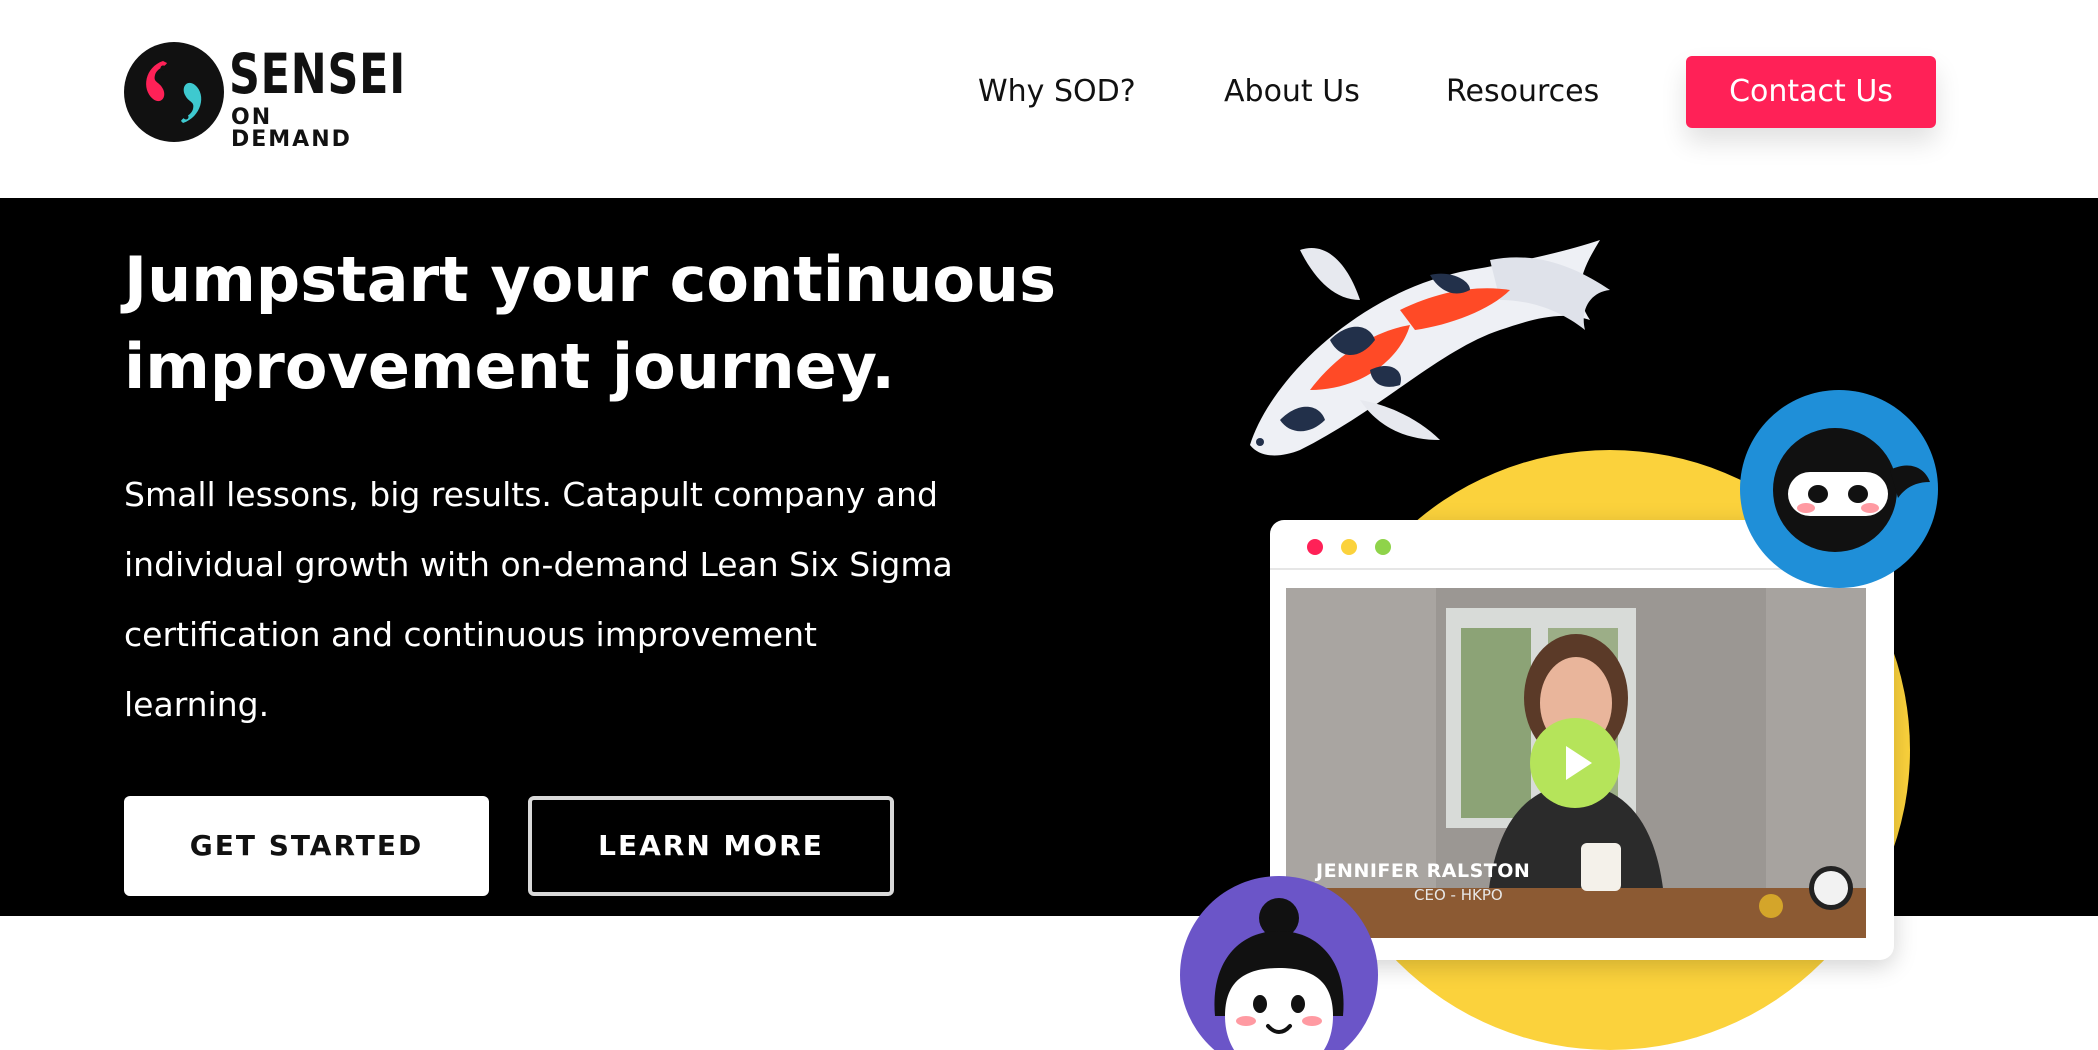 The image size is (2098, 1050). Describe the element at coordinates (1458, 895) in the screenshot. I see `presenter-role: CEO - HKPO` at that location.